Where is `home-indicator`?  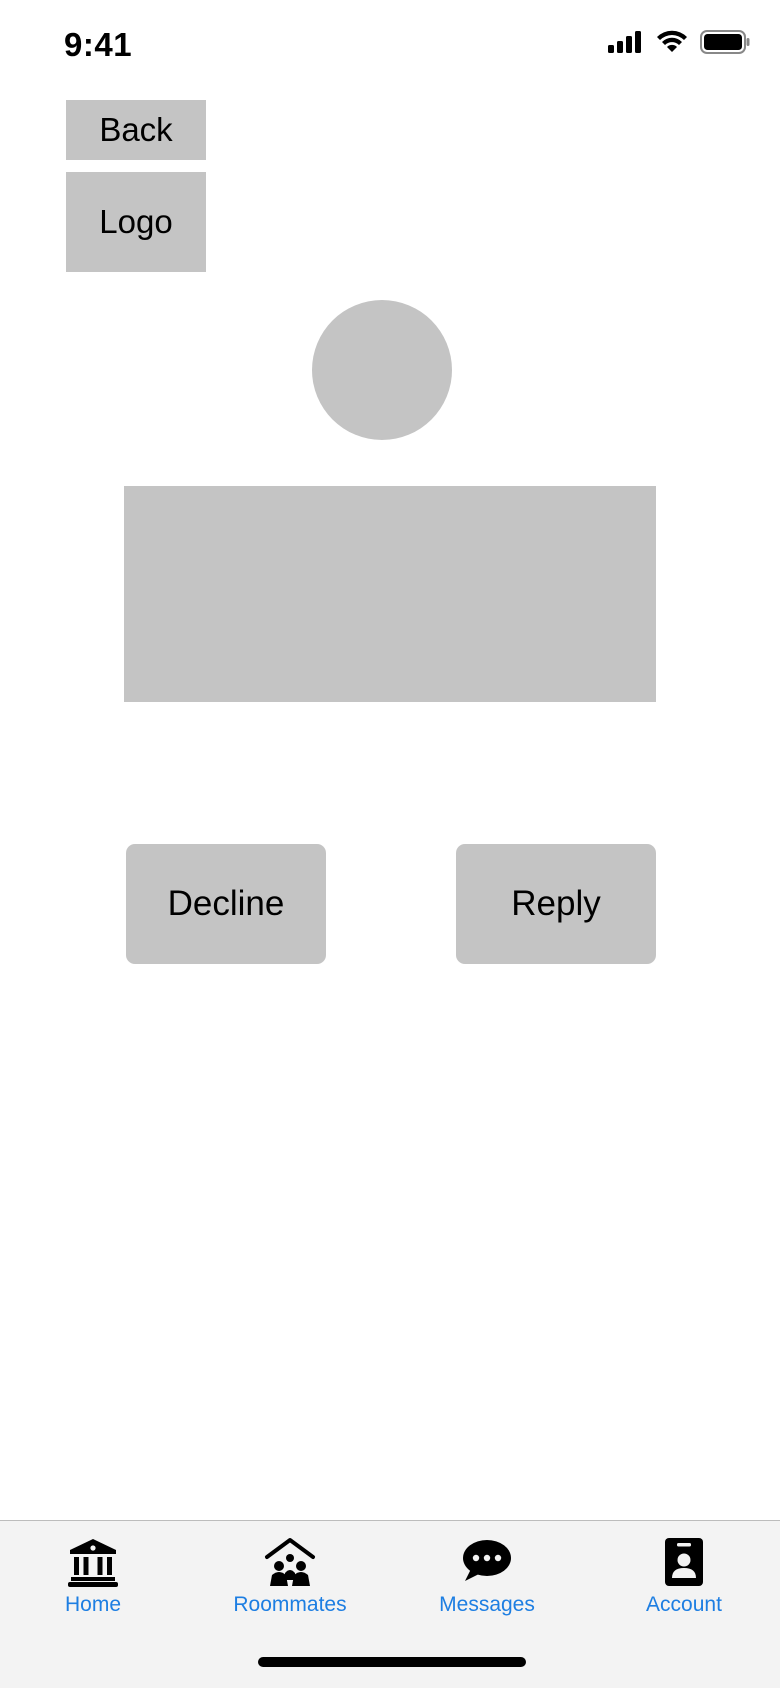 home-indicator is located at coordinates (392, 1662).